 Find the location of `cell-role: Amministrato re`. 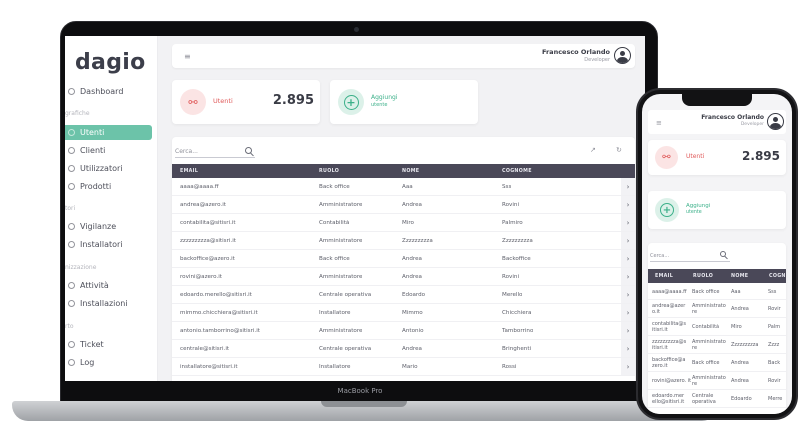

cell-role: Amministrato re is located at coordinates (709, 344).